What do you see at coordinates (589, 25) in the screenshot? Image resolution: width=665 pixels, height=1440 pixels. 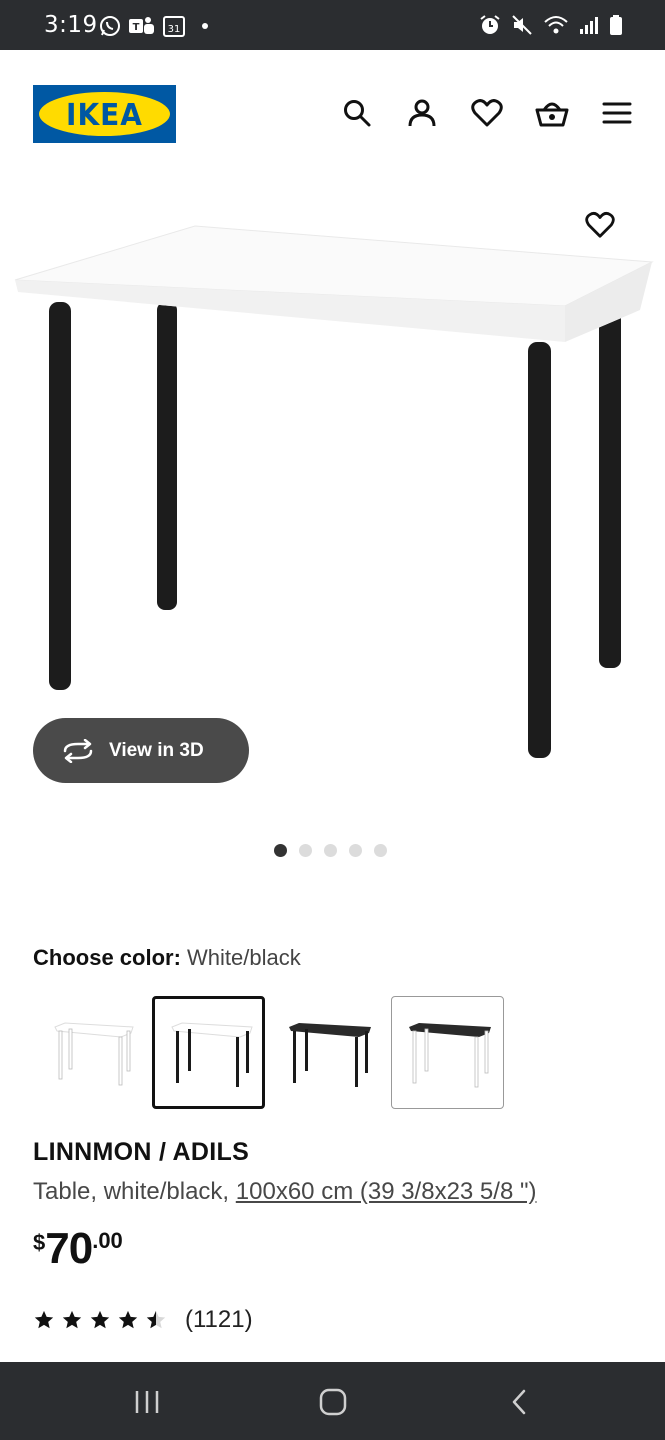 I see `signal-icon` at bounding box center [589, 25].